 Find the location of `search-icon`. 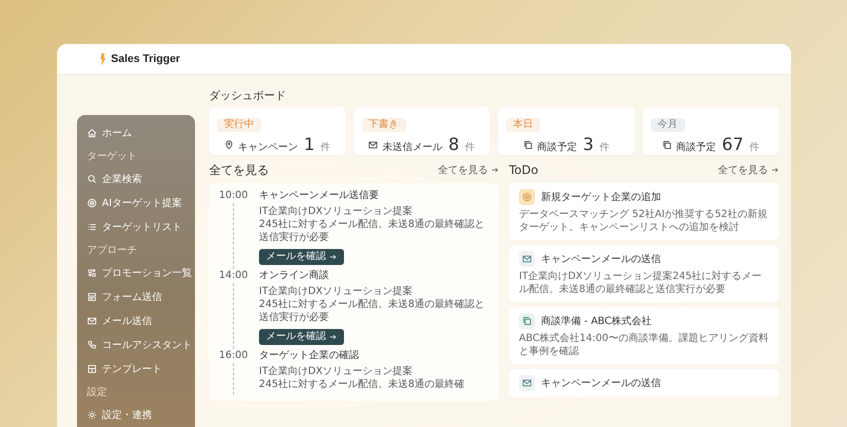

search-icon is located at coordinates (92, 179).